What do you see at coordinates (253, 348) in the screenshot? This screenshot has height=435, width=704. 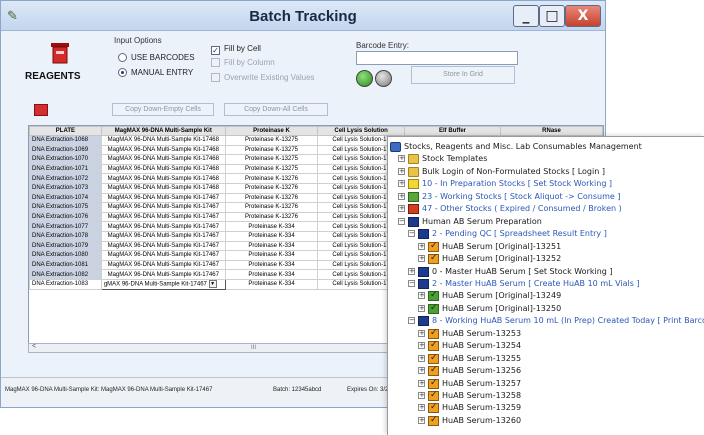 I see `scroll-thumb: III` at bounding box center [253, 348].